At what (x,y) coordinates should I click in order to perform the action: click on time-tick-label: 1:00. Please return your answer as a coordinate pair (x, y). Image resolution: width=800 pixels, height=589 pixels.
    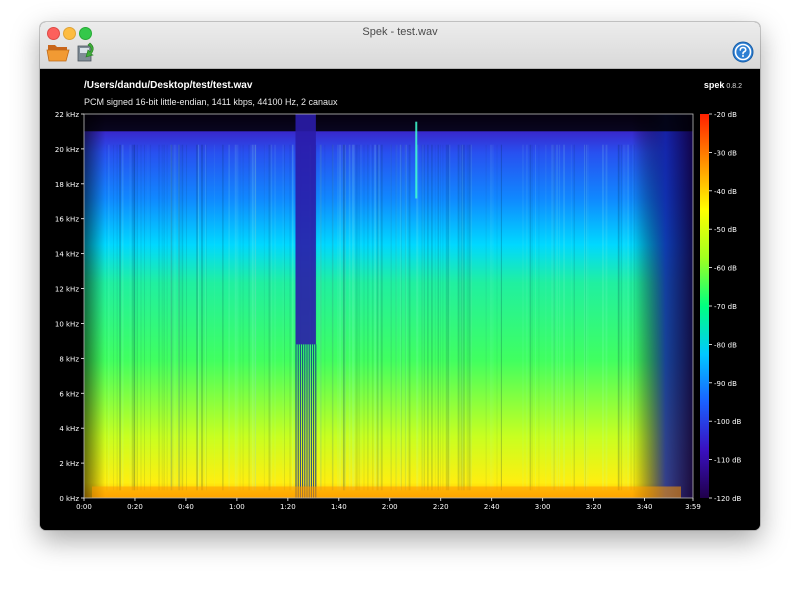
    Looking at the image, I should click on (237, 507).